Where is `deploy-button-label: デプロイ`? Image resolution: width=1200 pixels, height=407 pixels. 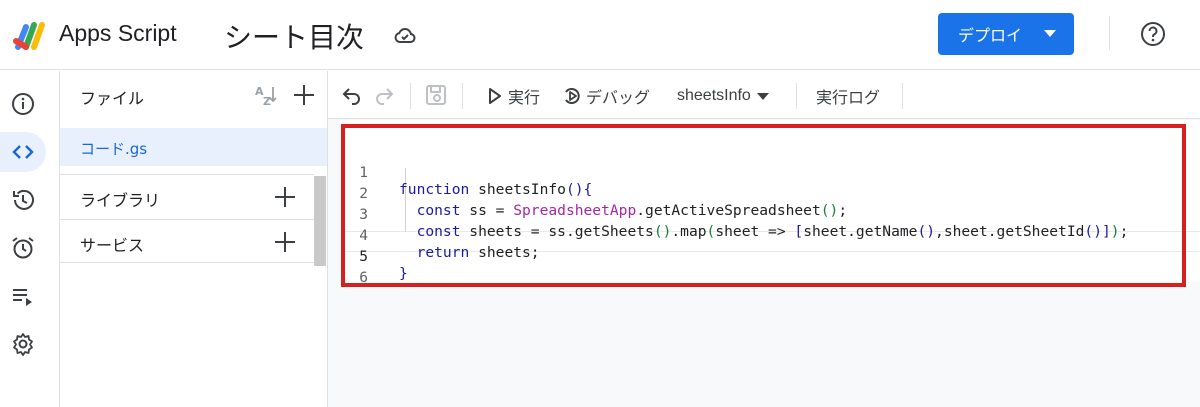
deploy-button-label: デプロイ is located at coordinates (990, 35).